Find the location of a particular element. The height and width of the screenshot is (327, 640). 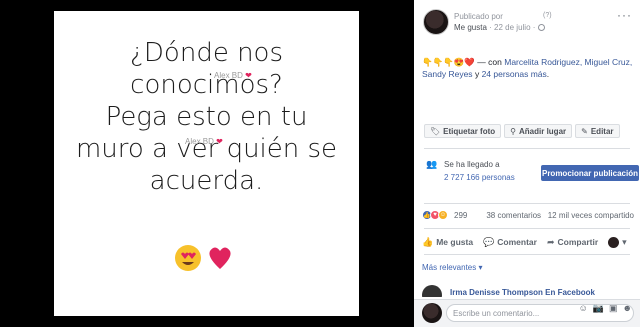

comment-composer: Escribe un comentario... ☺ 📷 ▣ ☻ is located at coordinates (527, 313).